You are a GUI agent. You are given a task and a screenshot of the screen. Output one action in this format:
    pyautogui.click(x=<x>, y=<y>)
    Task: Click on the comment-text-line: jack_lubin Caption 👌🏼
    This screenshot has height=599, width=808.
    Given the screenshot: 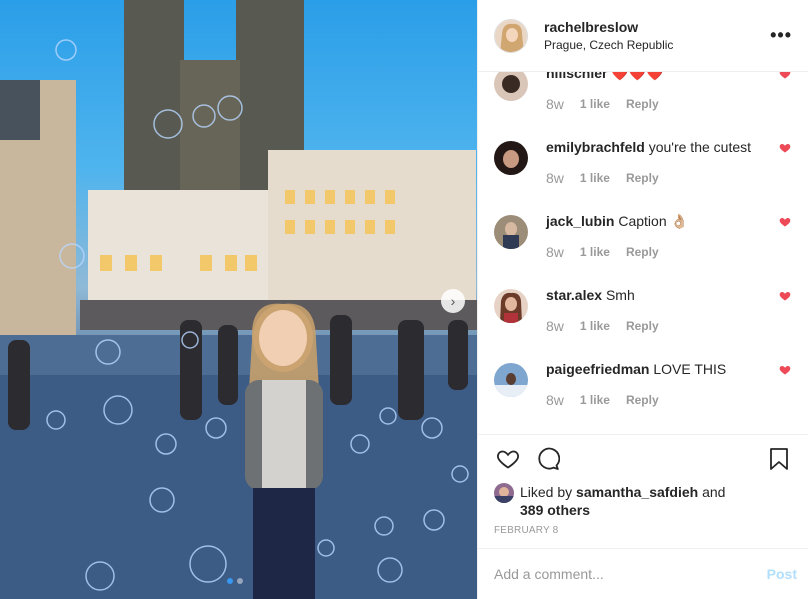 What is the action you would take?
    pyautogui.click(x=660, y=221)
    